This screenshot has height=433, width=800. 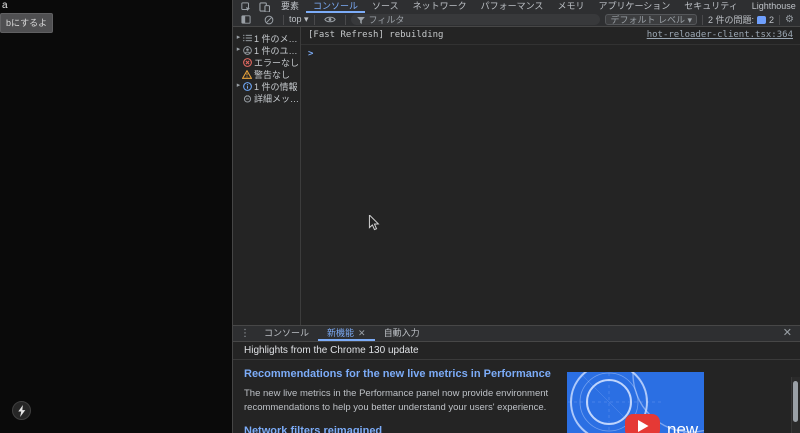 I want to click on promo-caption-text: new, so click(x=683, y=426).